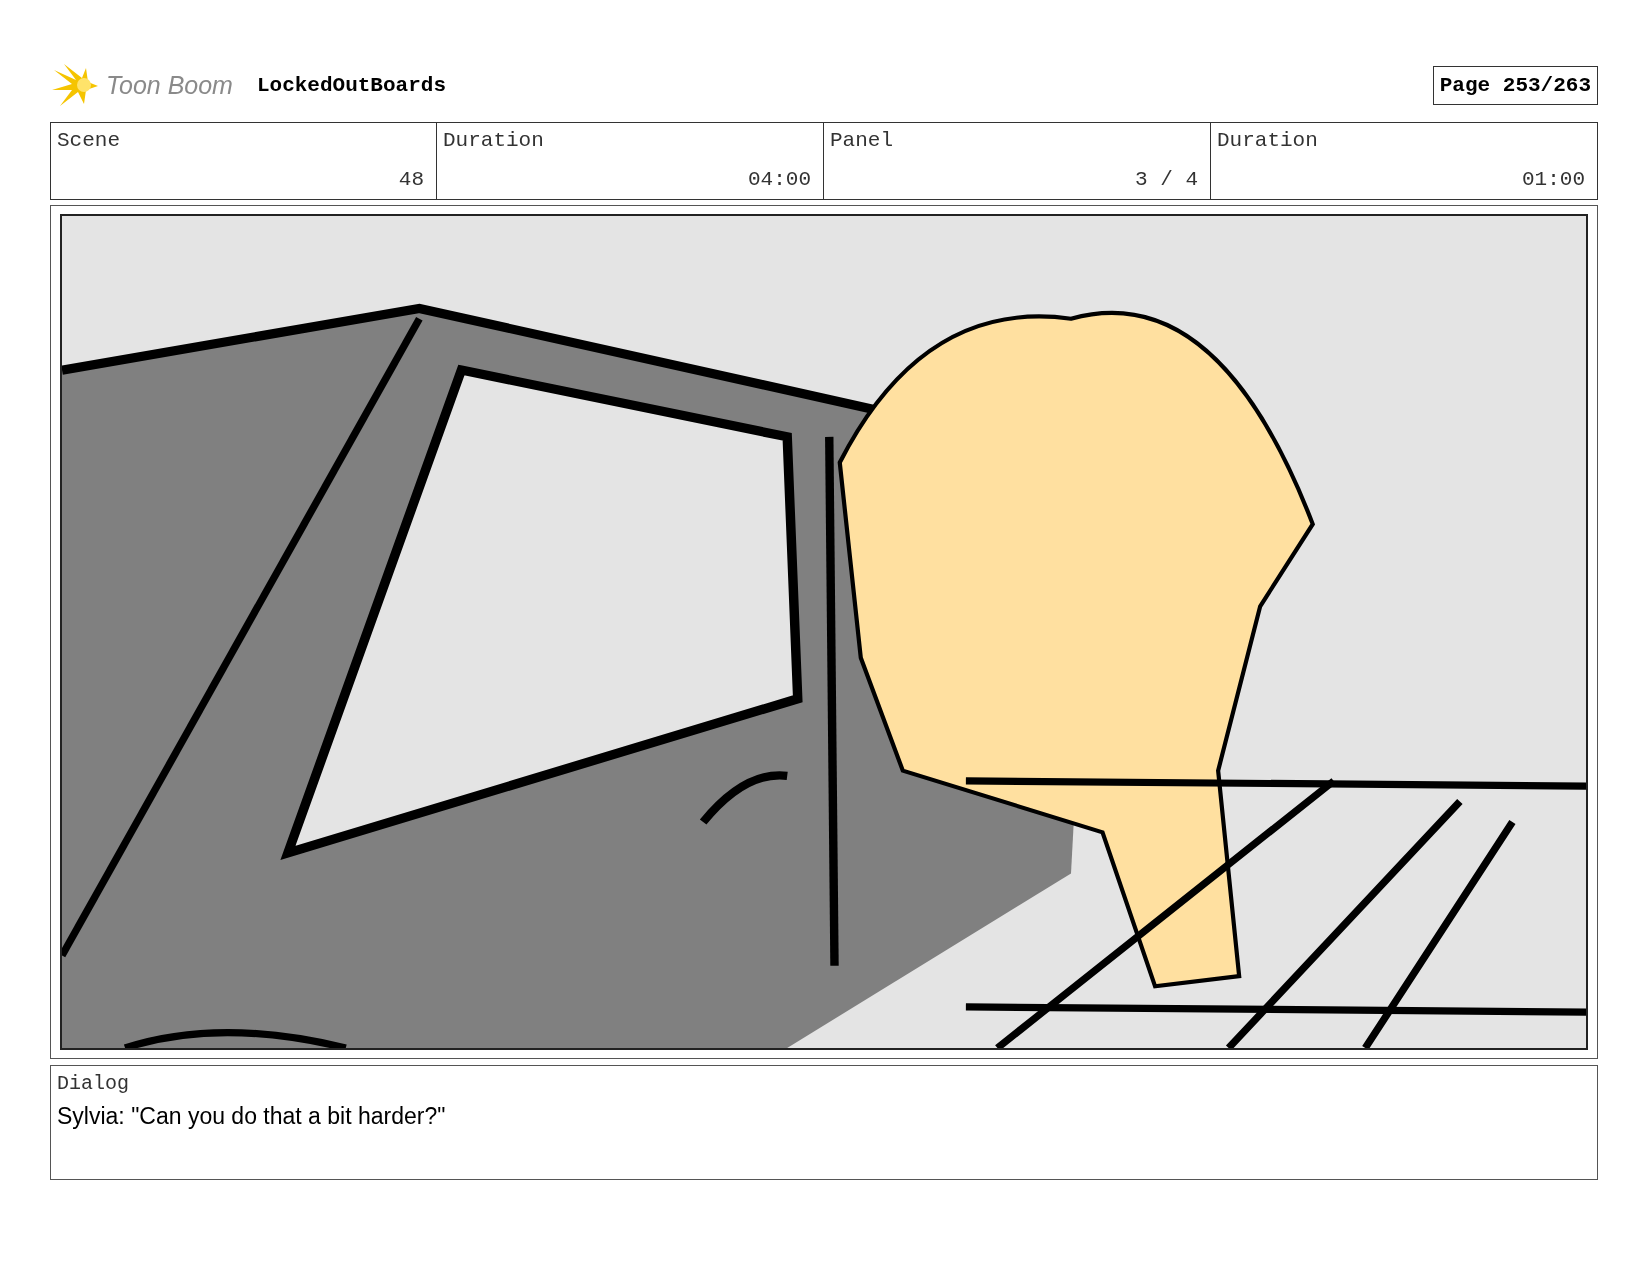 This screenshot has height=1275, width=1650. What do you see at coordinates (351, 85) in the screenshot?
I see `project-title: LockedOutBoards` at bounding box center [351, 85].